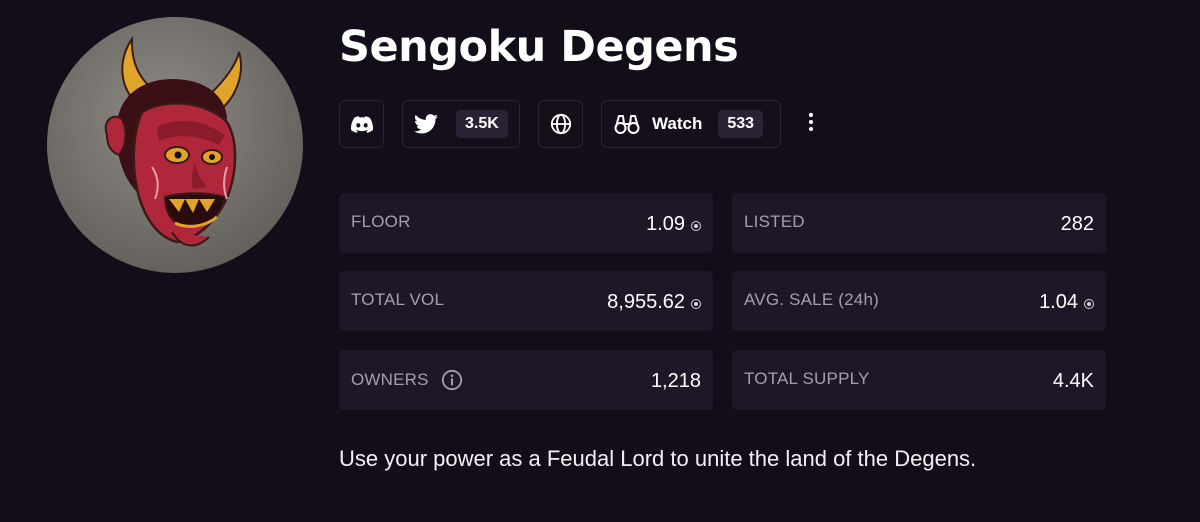 This screenshot has width=1200, height=522. I want to click on owners-label: OWNERS, so click(390, 379).